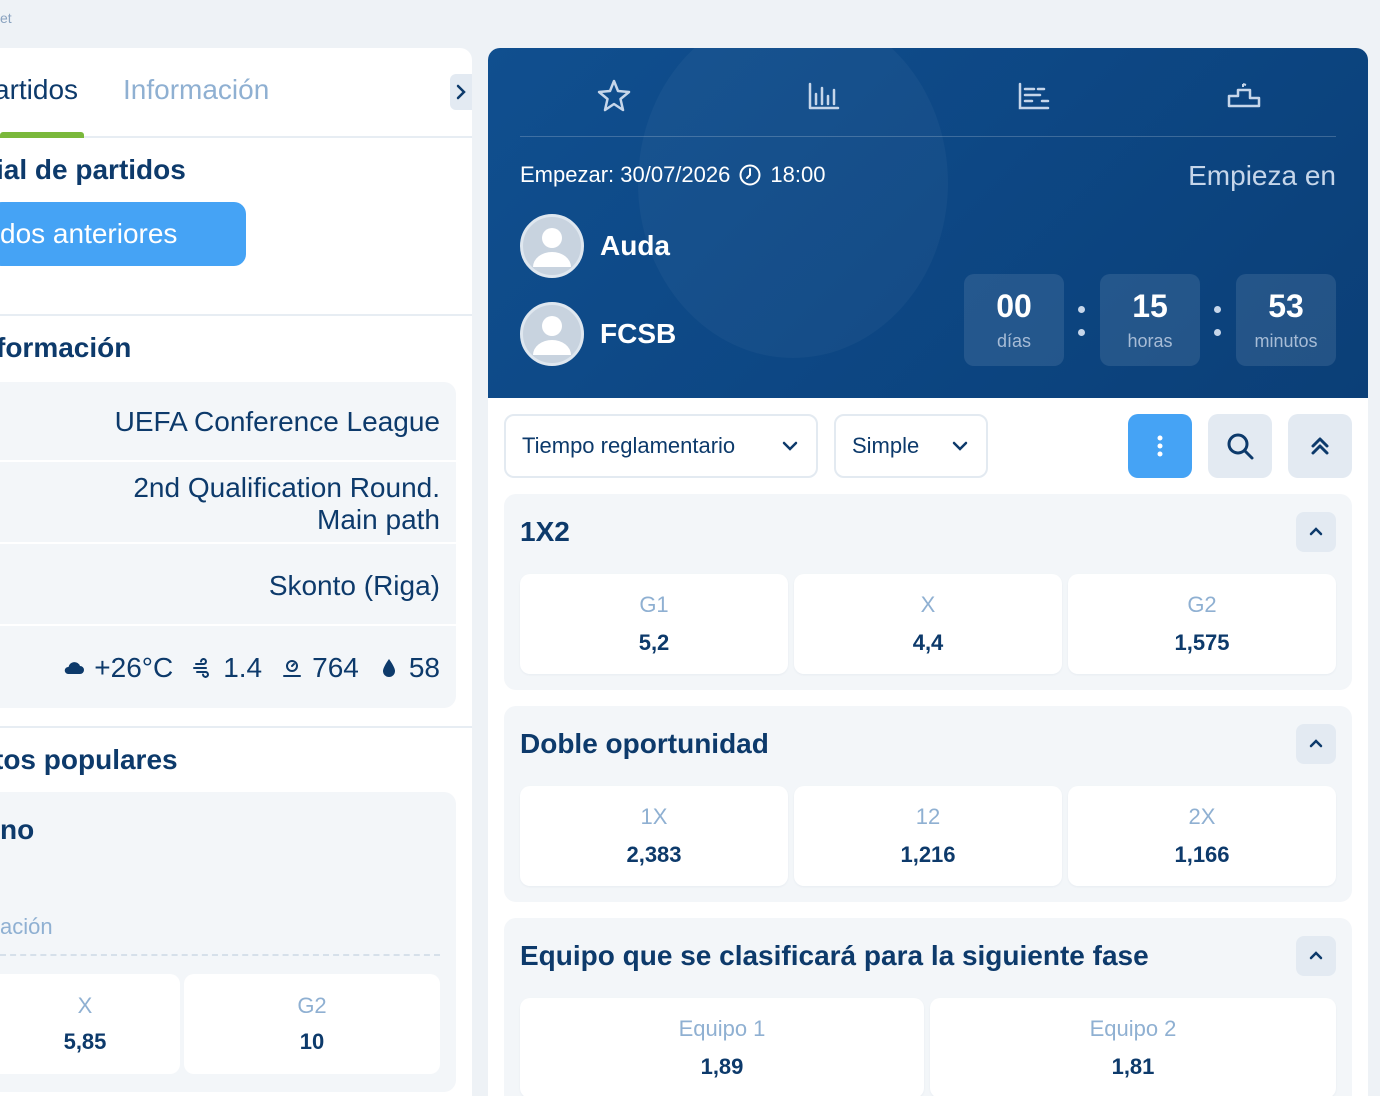 Image resolution: width=1380 pixels, height=1096 pixels. What do you see at coordinates (1202, 854) in the screenshot?
I see `odd-value: 1,166` at bounding box center [1202, 854].